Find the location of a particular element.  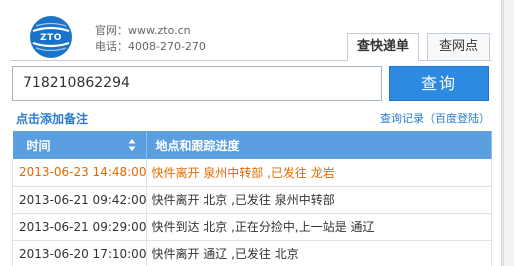

table-row: 2013-06-21 09:42:00 快件离开 北京 ,已发往 泉州中转部 is located at coordinates (251, 200).